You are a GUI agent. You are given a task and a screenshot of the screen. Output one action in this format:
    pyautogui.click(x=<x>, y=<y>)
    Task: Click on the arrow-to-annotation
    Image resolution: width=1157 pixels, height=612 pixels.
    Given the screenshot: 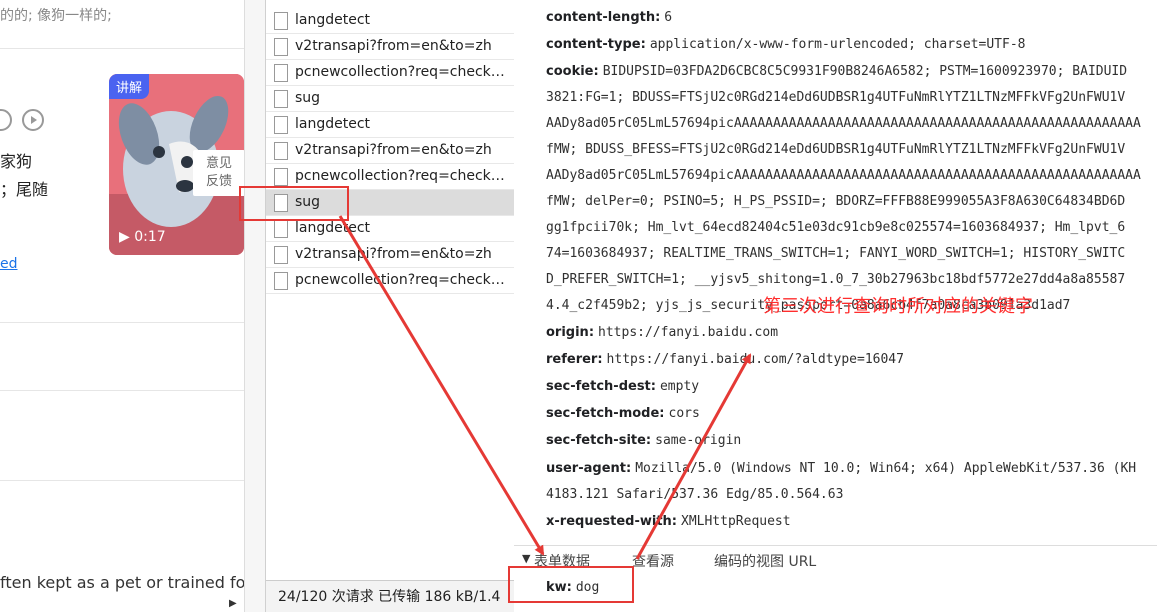 What is the action you would take?
    pyautogui.click(x=693, y=456)
    